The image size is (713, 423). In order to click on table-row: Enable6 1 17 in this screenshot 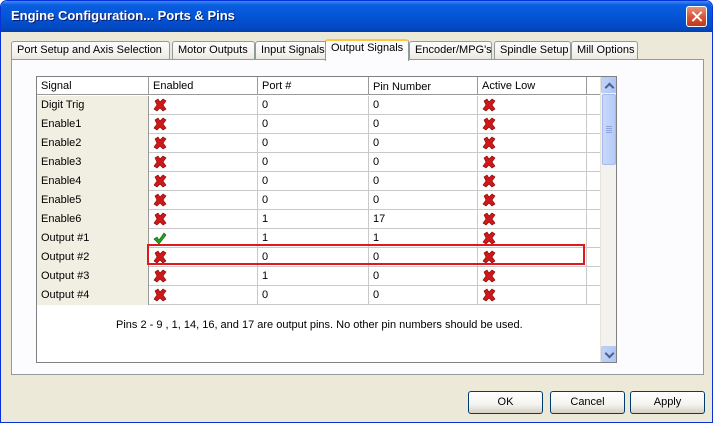, I will do `click(319, 219)`.